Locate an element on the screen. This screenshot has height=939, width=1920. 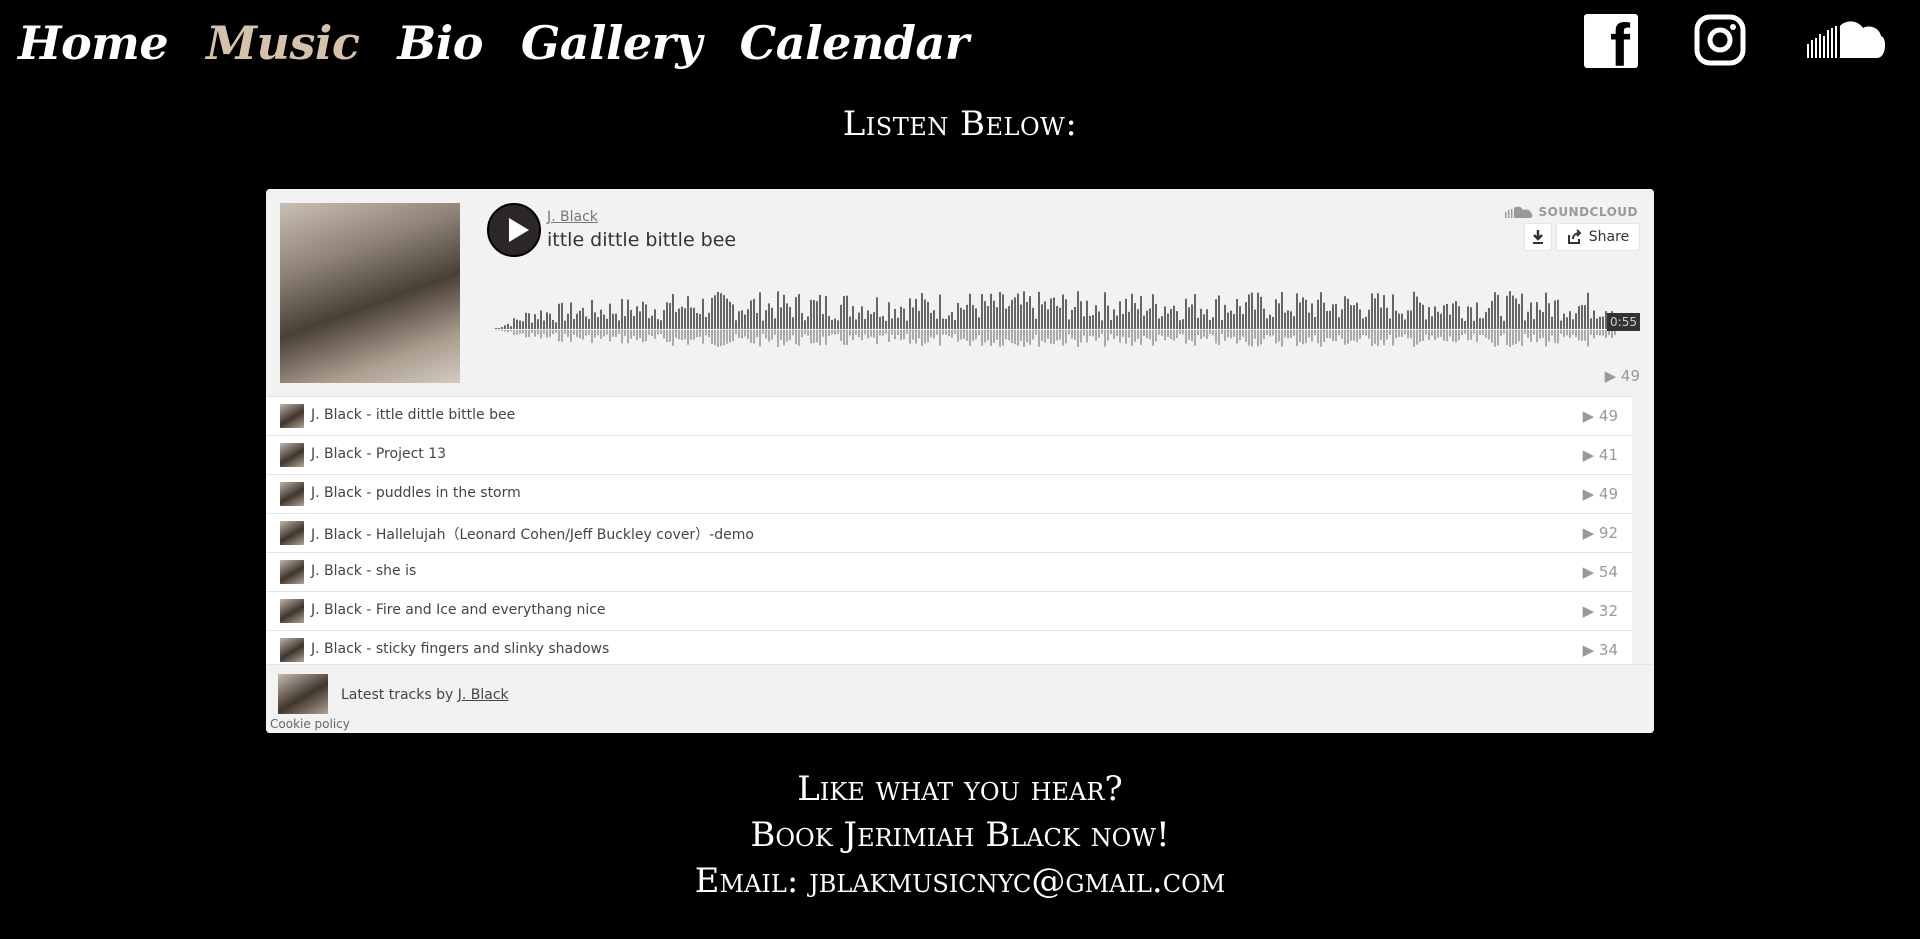
instagram-icon is located at coordinates (1720, 40).